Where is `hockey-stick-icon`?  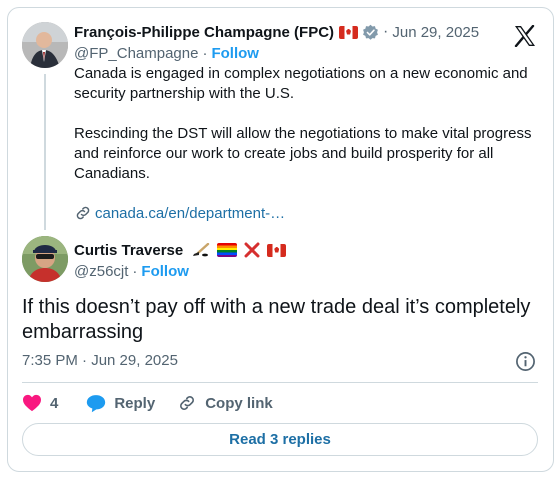 hockey-stick-icon is located at coordinates (201, 250).